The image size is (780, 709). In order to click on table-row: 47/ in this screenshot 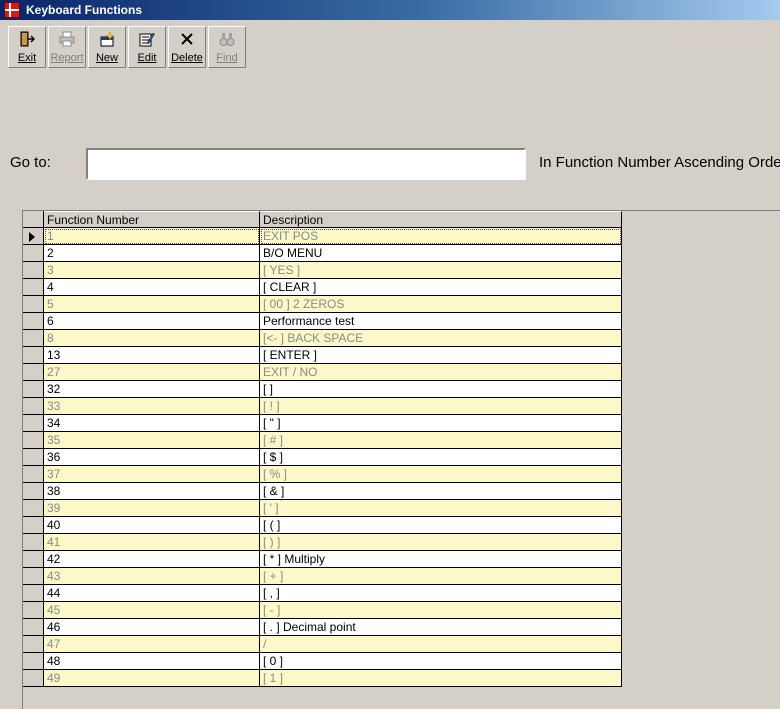, I will do `click(322, 644)`.